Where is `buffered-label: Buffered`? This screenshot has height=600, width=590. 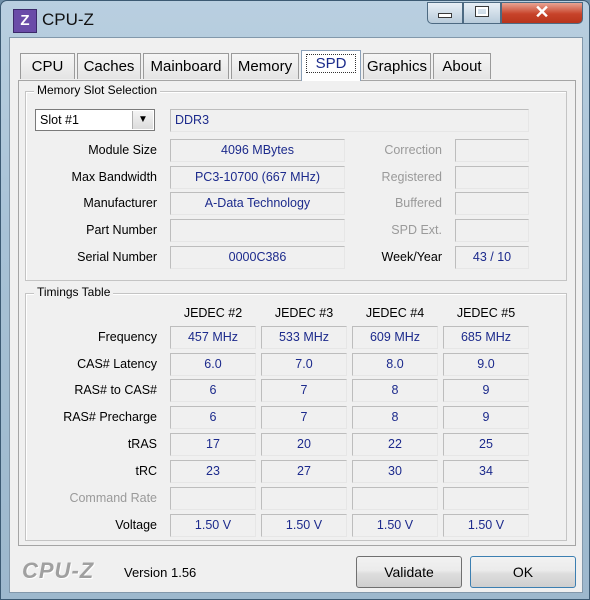 buffered-label: Buffered is located at coordinates (418, 203).